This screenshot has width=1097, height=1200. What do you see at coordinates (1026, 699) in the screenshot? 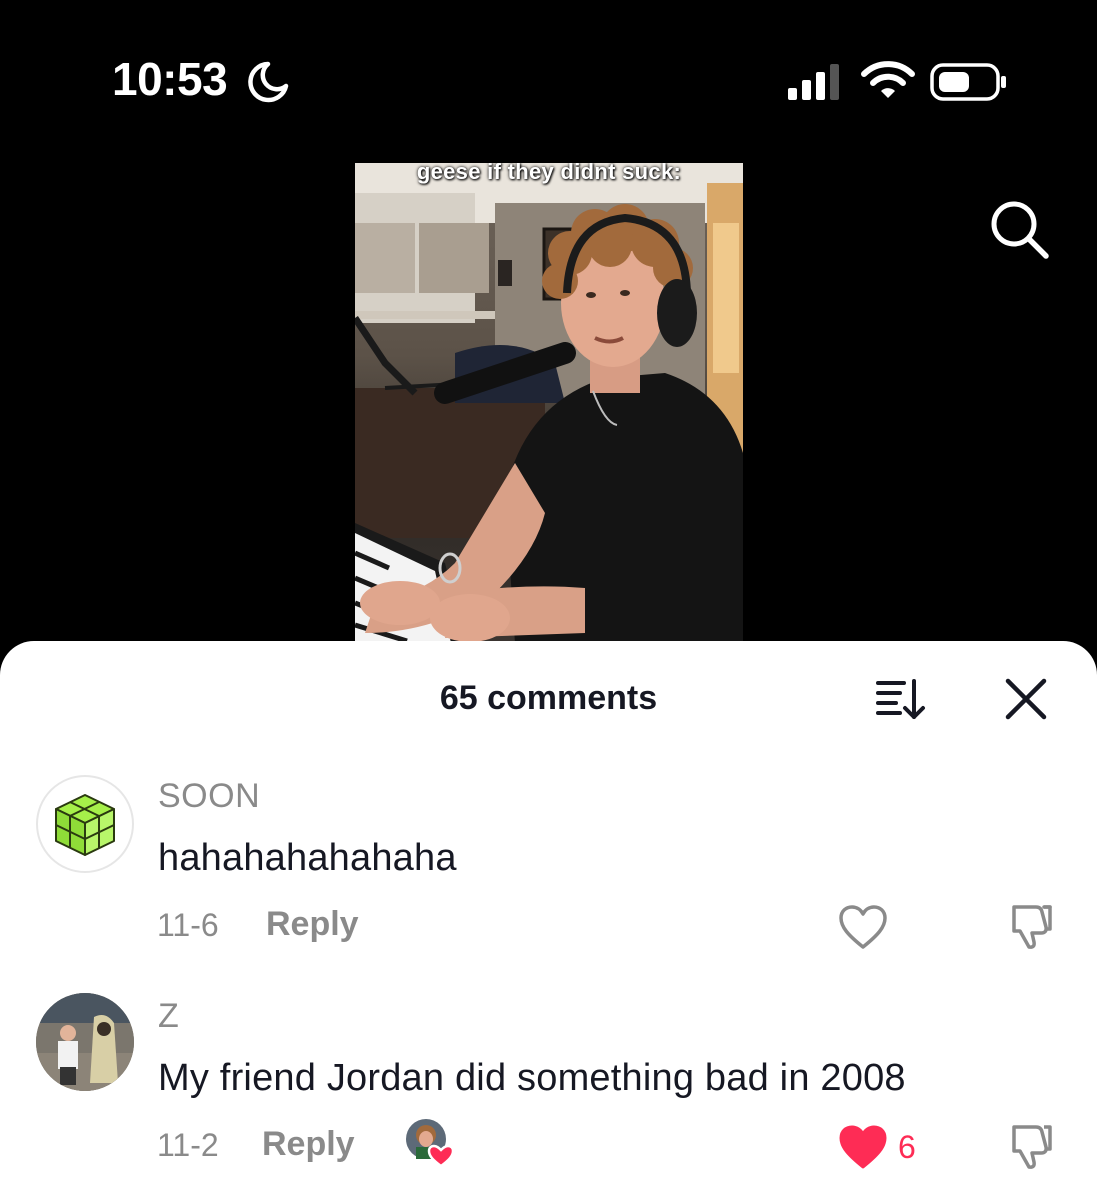
I see `close-icon` at bounding box center [1026, 699].